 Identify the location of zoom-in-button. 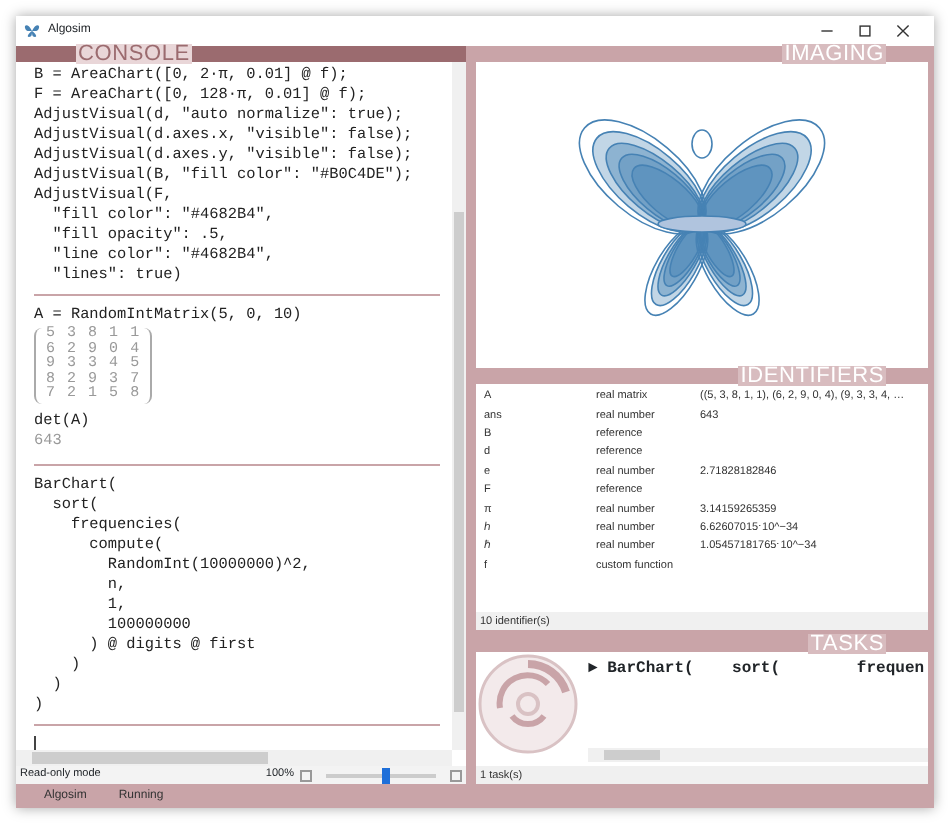
(456, 775).